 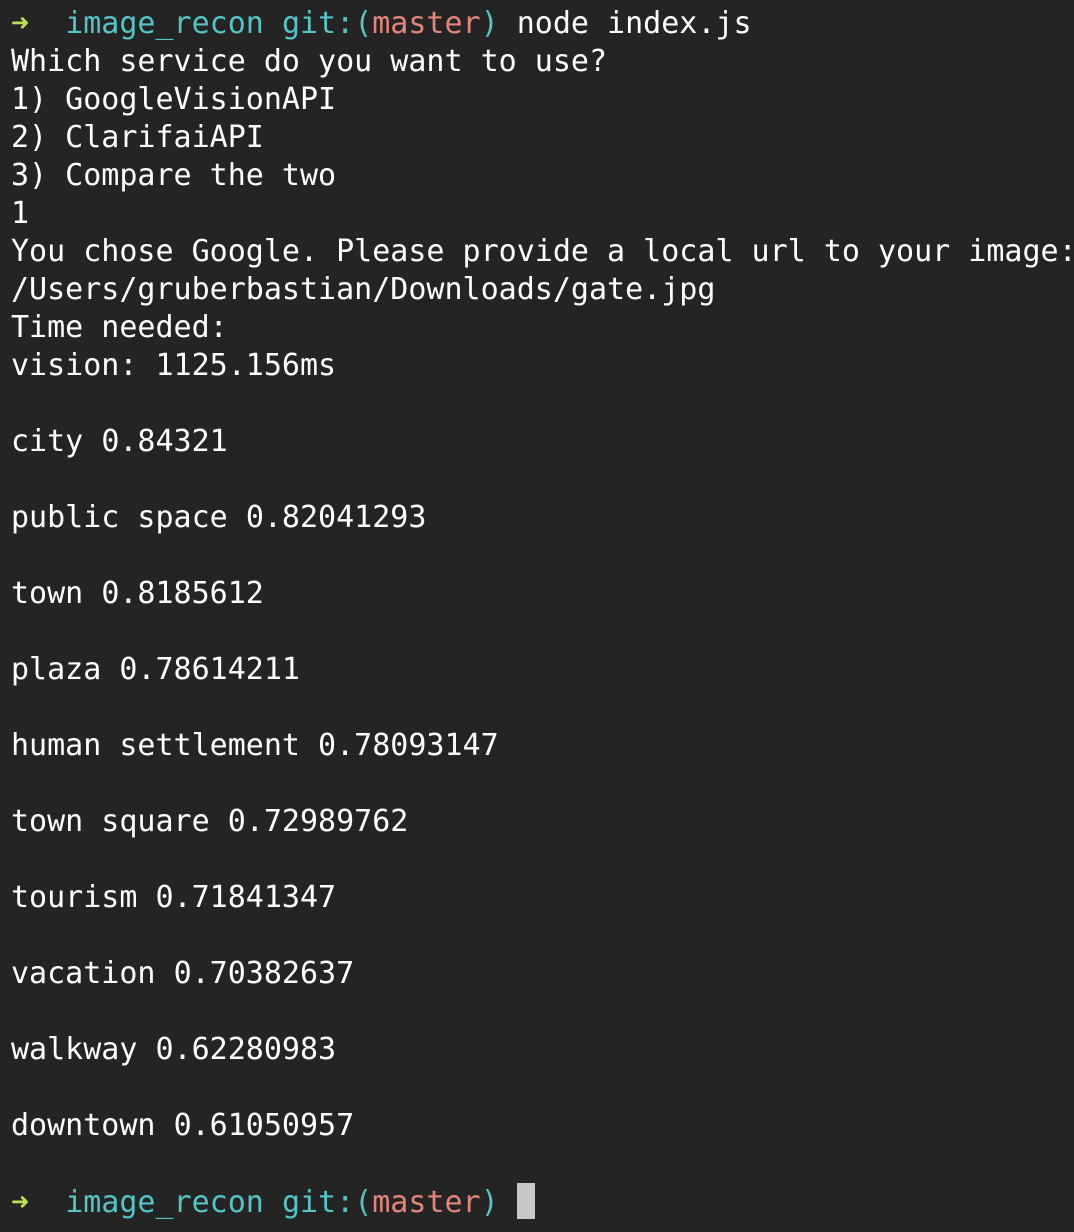 I want to click on label-row: plaza 0.78614211, so click(x=155, y=670).